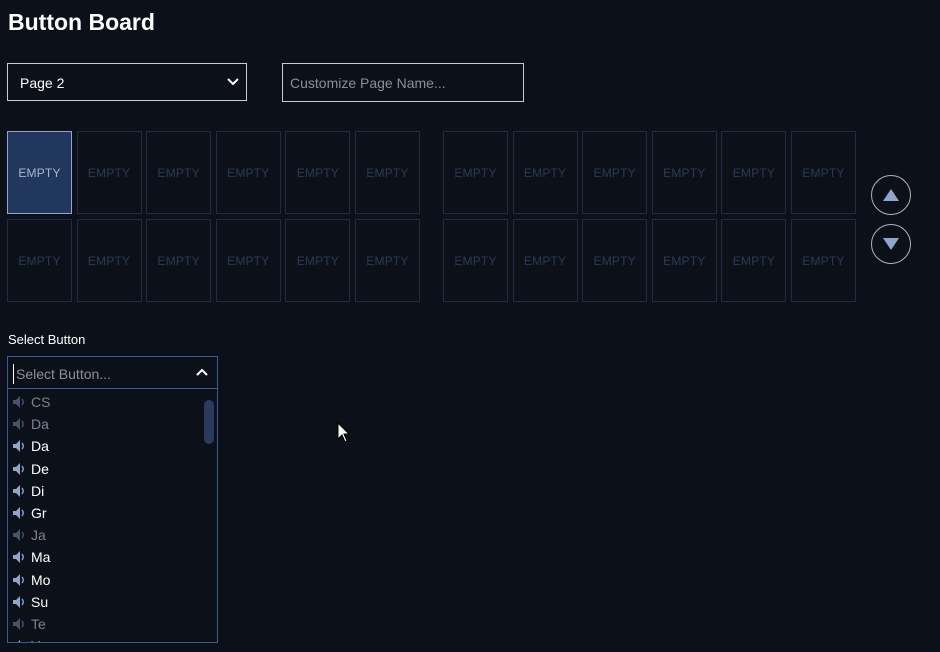 The width and height of the screenshot is (940, 652). I want to click on button-slot-left-8: EMPTY, so click(109, 260).